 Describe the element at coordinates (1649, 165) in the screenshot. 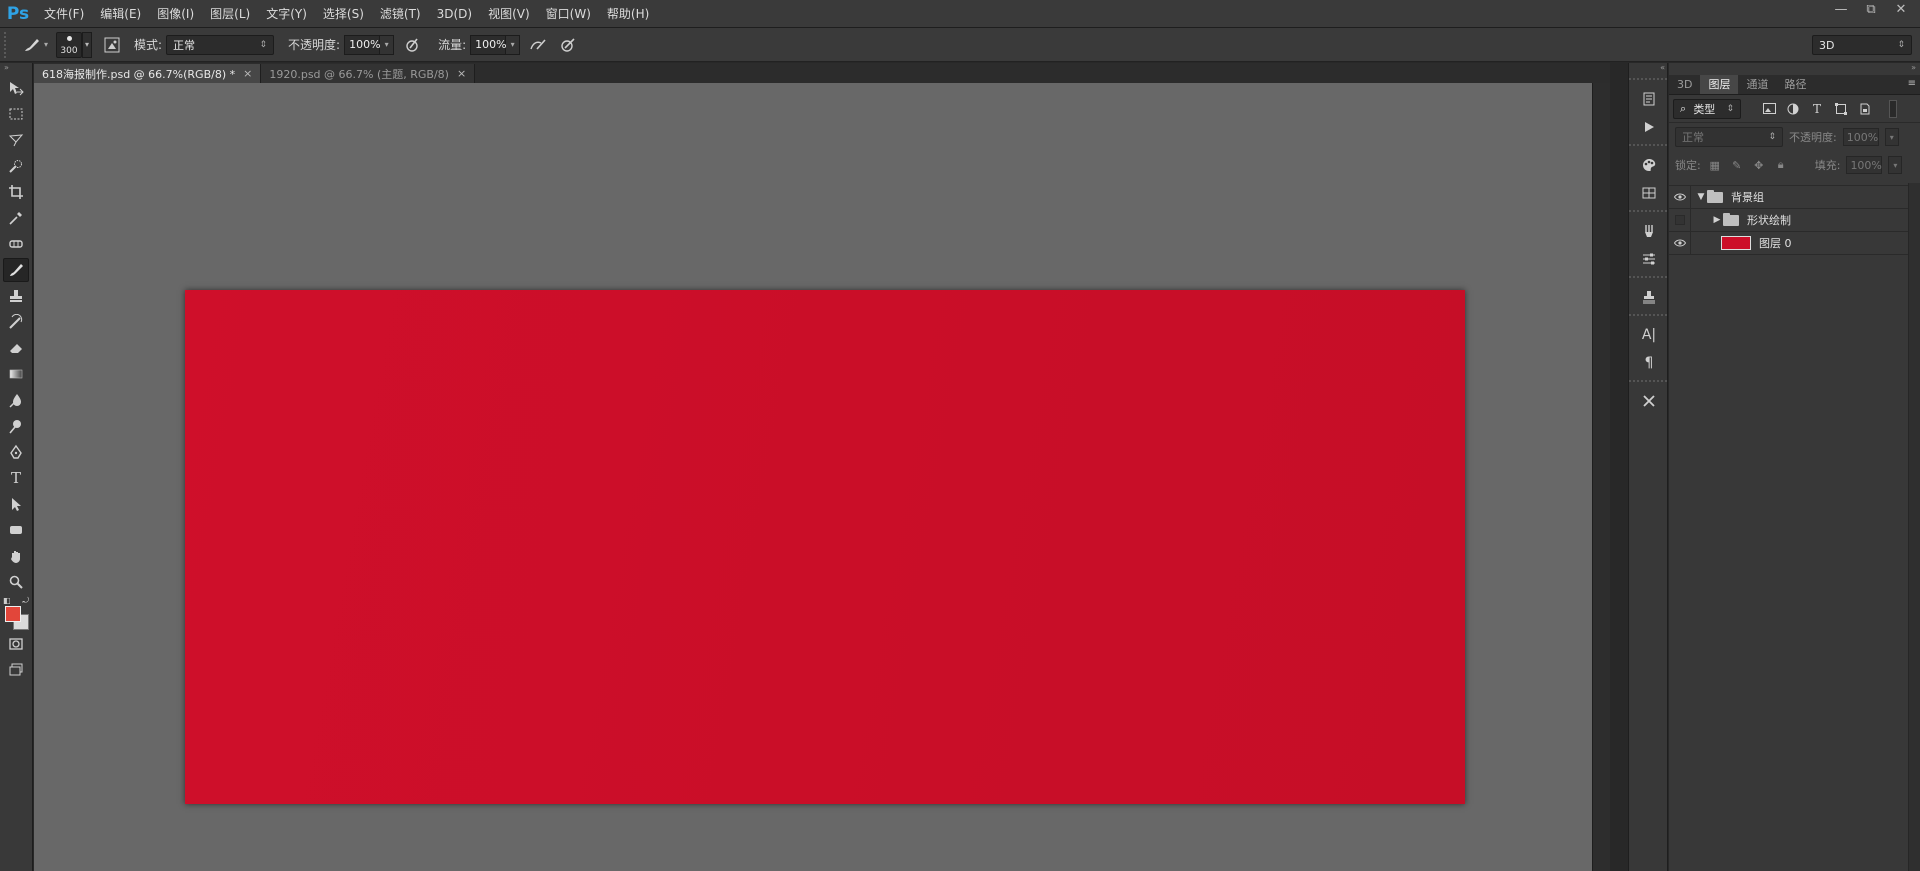

I see `swatches-icon` at that location.